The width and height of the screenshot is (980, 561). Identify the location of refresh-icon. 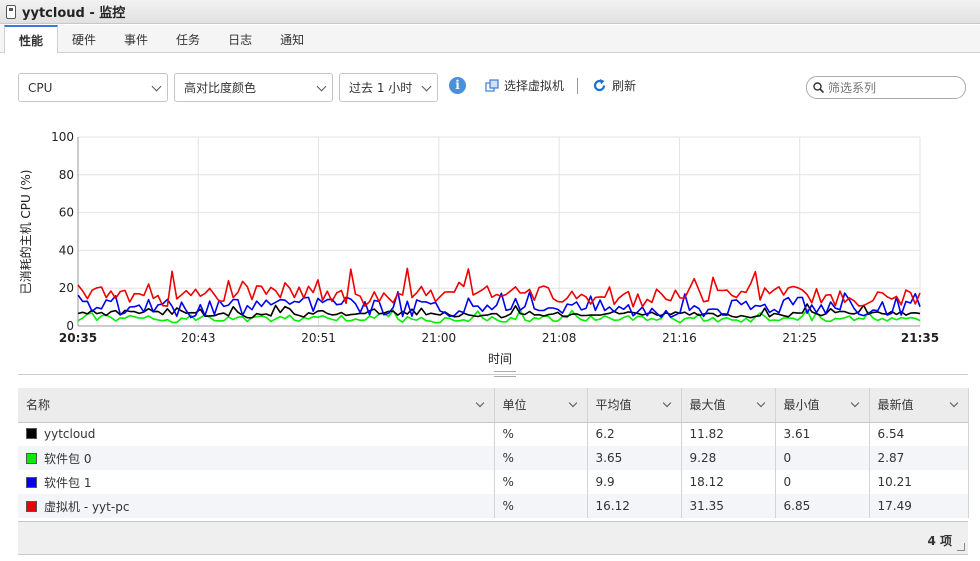
(599, 85).